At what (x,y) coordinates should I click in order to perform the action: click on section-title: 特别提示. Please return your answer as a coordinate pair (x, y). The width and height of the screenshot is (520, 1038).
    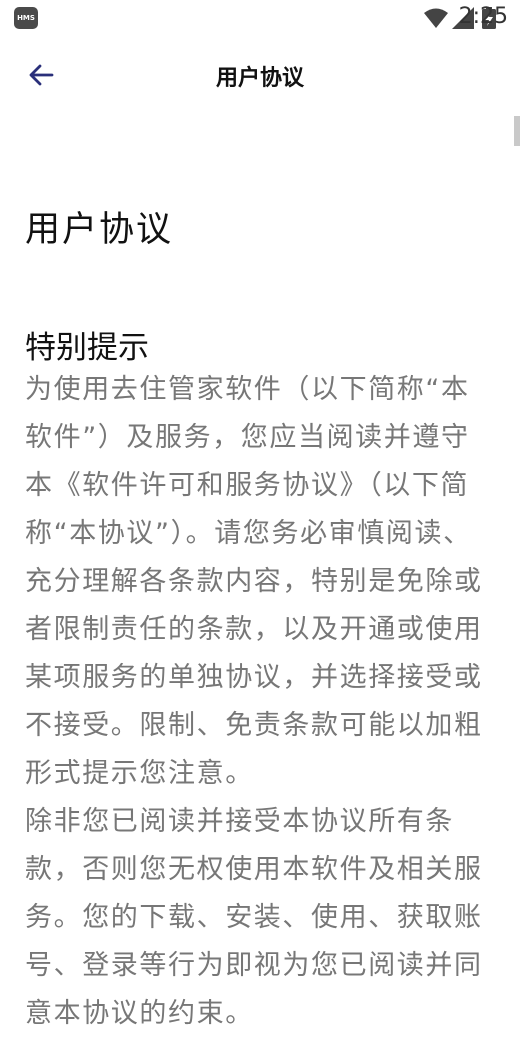
    Looking at the image, I should click on (87, 348).